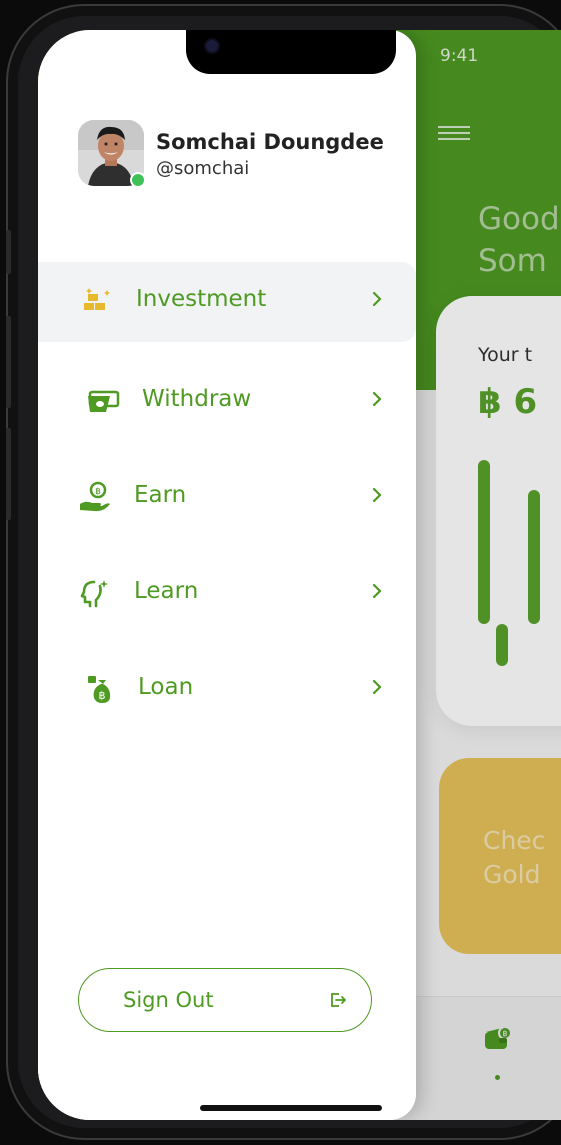 Image resolution: width=561 pixels, height=1145 pixels. I want to click on sign-out-label: Sign Out, so click(168, 1000).